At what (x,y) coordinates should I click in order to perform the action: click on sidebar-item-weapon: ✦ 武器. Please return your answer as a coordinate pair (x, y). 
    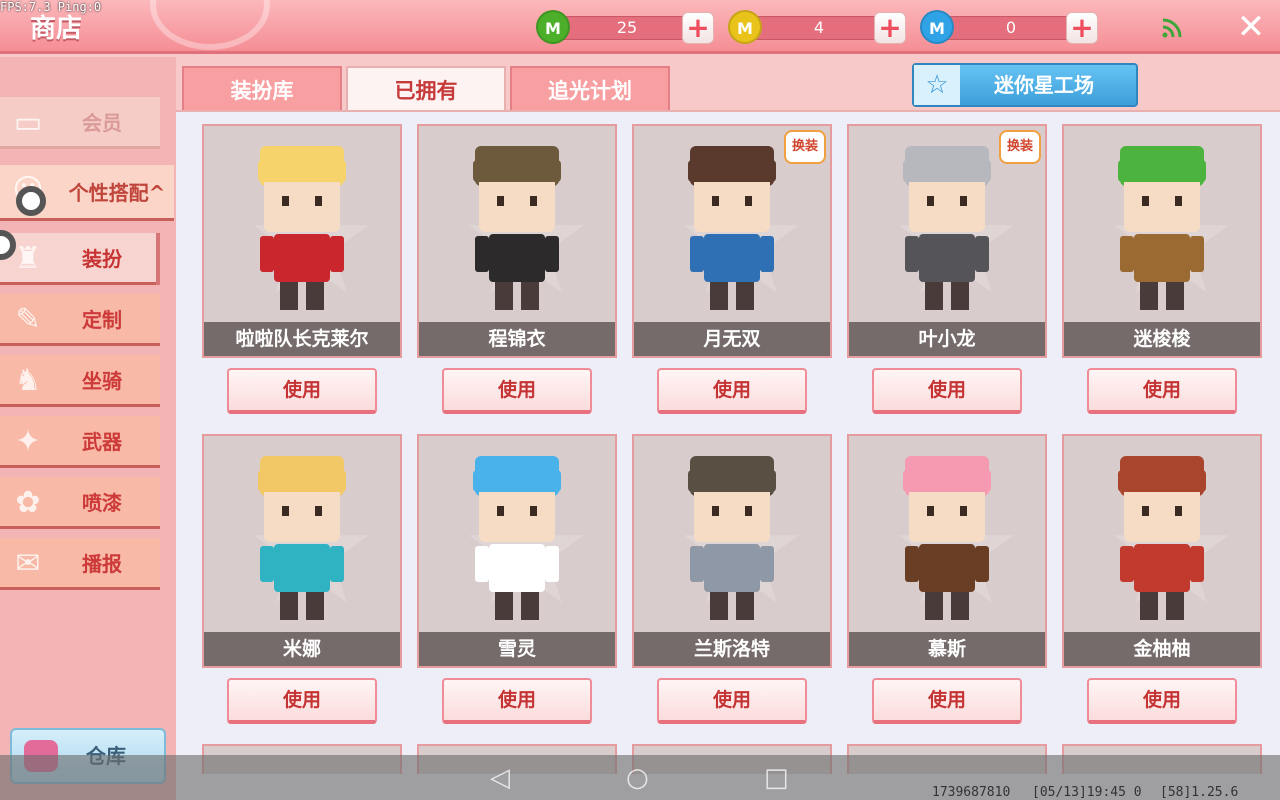
    Looking at the image, I should click on (80, 442).